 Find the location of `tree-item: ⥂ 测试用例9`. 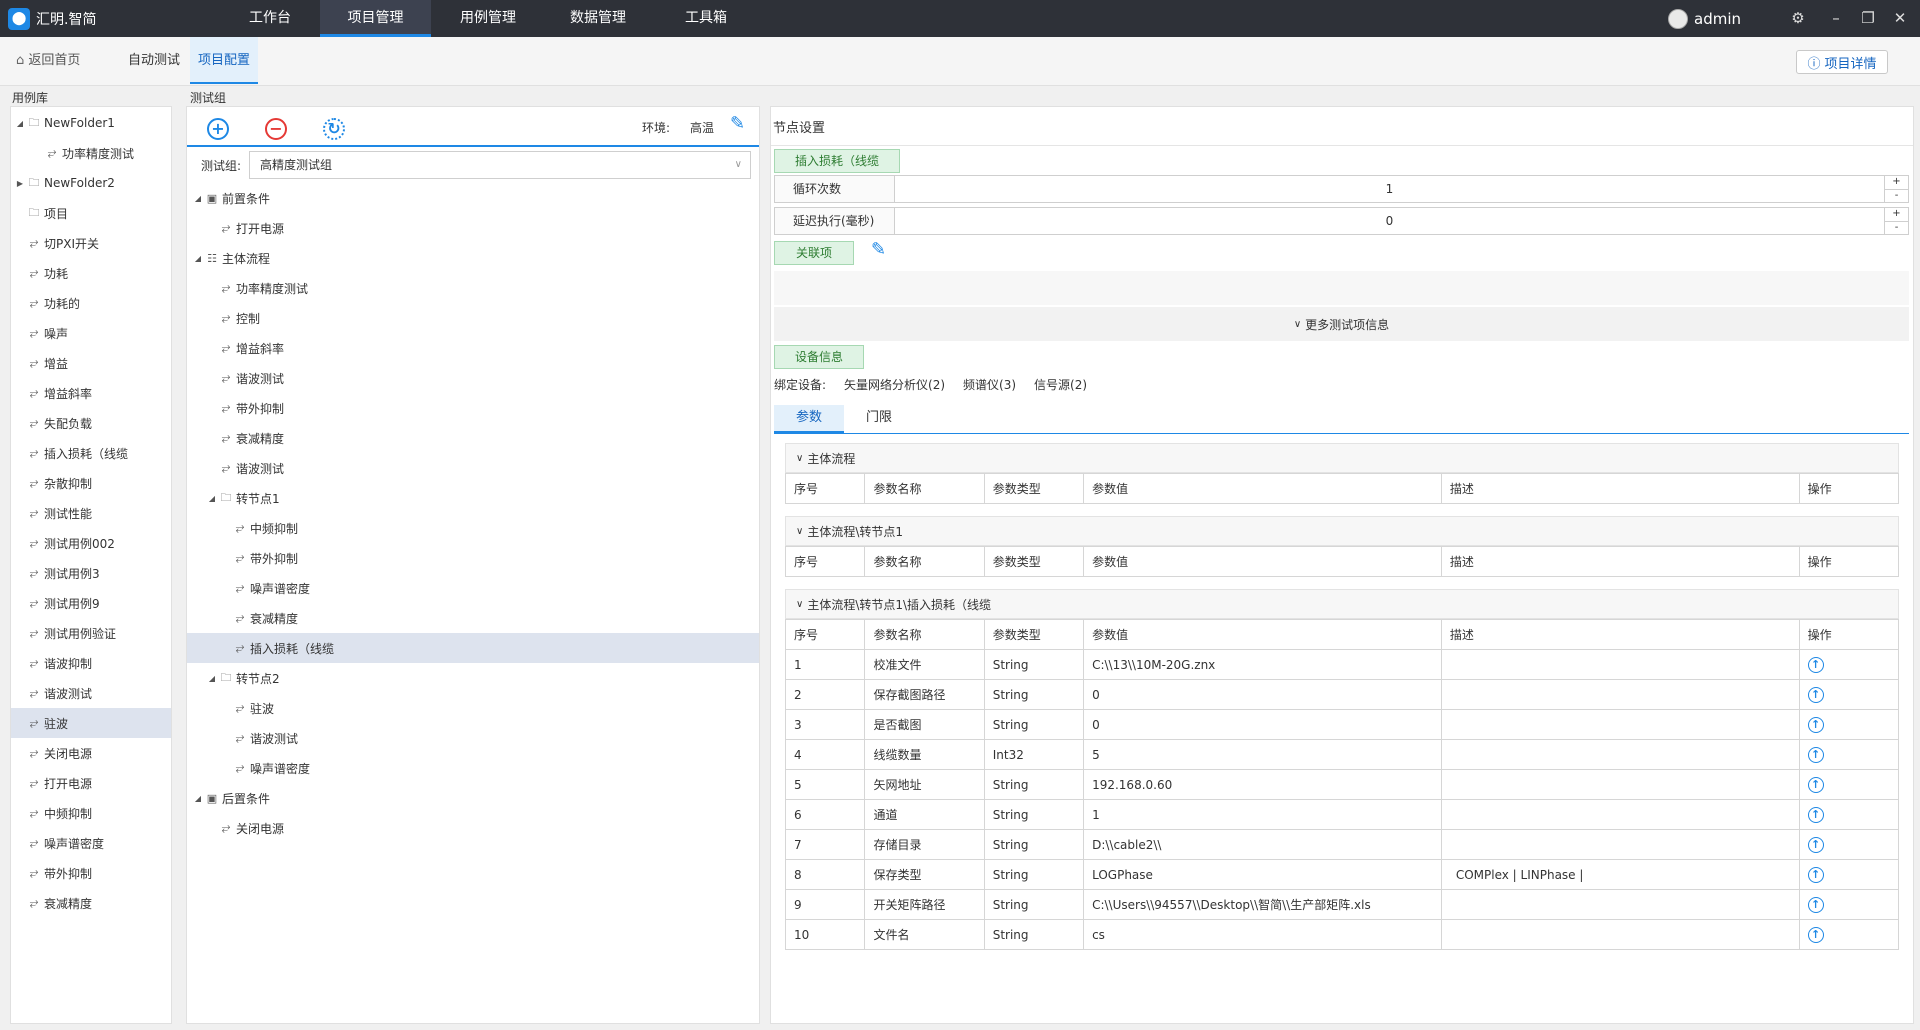

tree-item: ⥂ 测试用例9 is located at coordinates (91, 603).